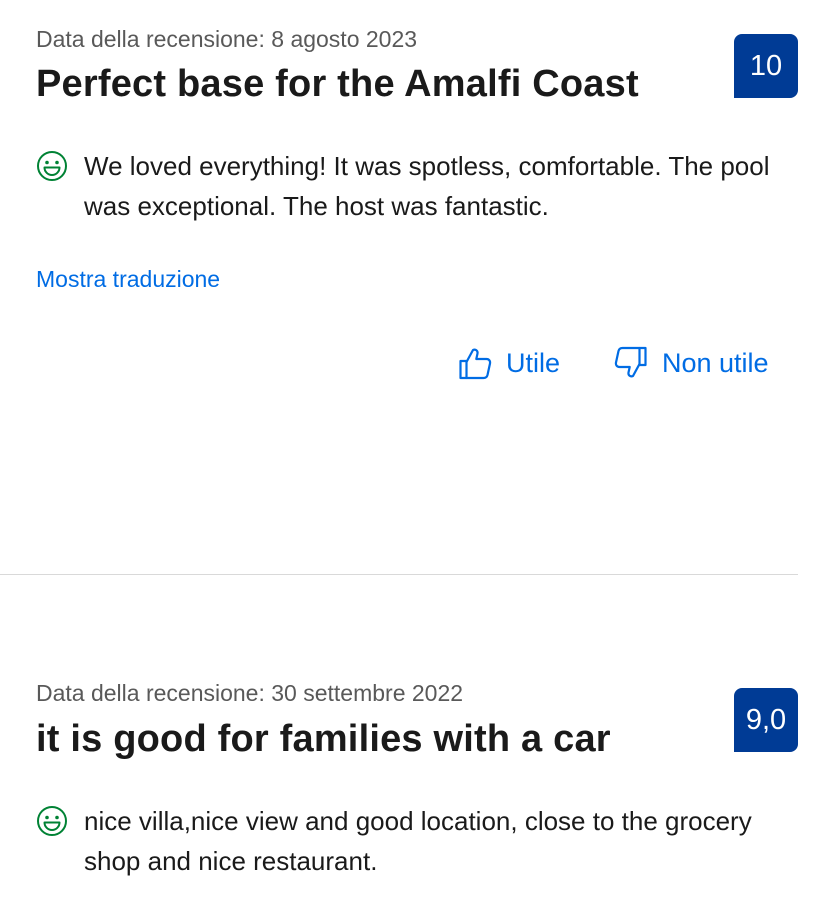  What do you see at coordinates (630, 362) in the screenshot?
I see `thumbs-down-icon` at bounding box center [630, 362].